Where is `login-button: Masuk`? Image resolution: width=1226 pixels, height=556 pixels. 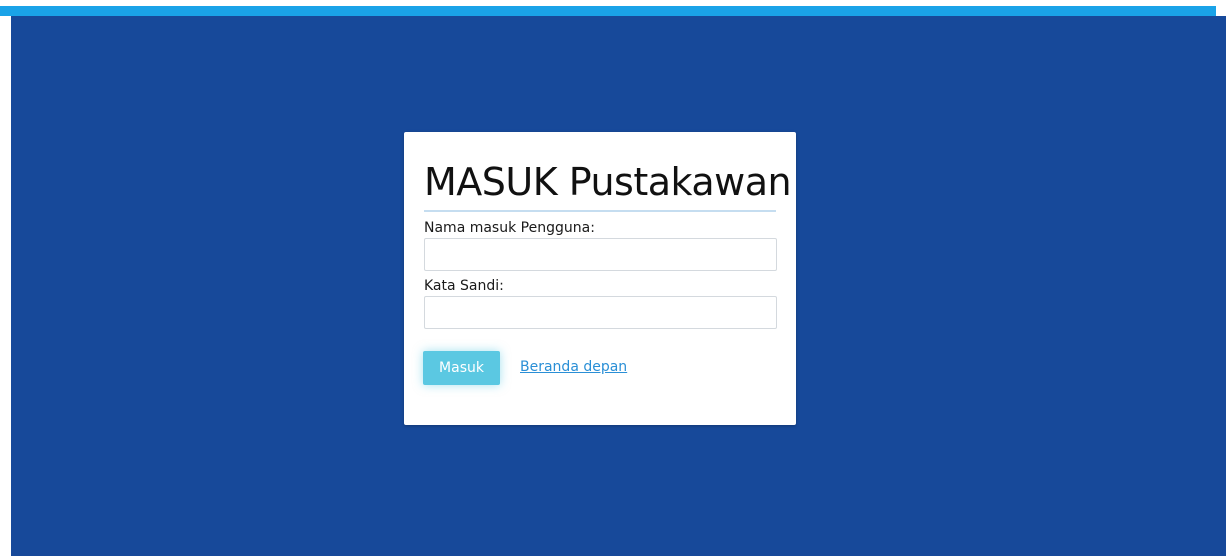 login-button: Masuk is located at coordinates (461, 368).